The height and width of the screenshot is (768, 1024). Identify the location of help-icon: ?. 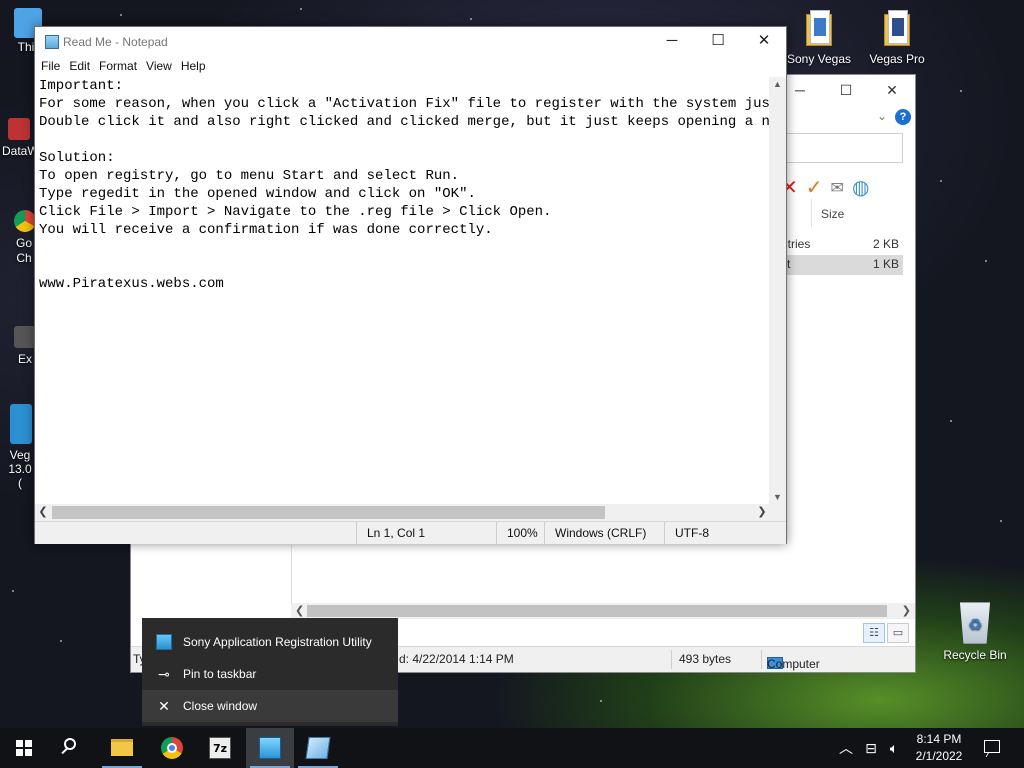
(903, 117).